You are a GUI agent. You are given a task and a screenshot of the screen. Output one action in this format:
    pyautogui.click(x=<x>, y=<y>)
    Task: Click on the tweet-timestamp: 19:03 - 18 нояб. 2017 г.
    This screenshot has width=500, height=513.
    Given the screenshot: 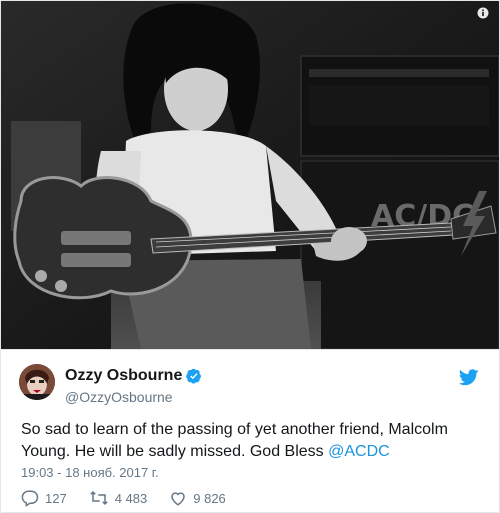 What is the action you would take?
    pyautogui.click(x=90, y=472)
    